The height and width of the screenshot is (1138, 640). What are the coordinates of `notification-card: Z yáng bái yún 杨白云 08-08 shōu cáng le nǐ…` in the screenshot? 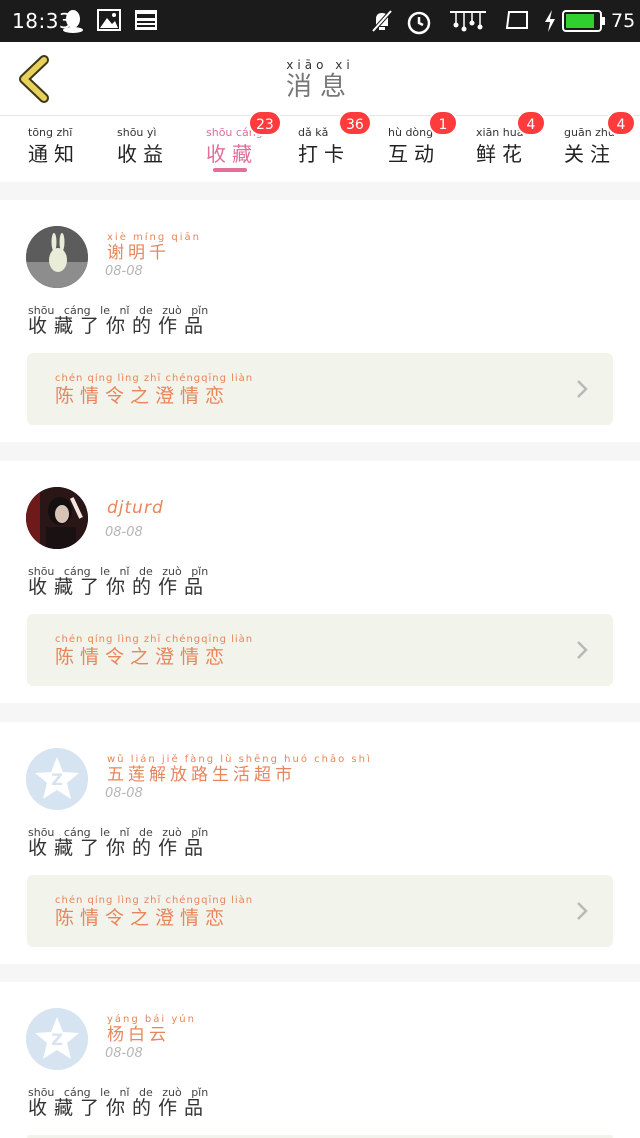 It's located at (320, 1060).